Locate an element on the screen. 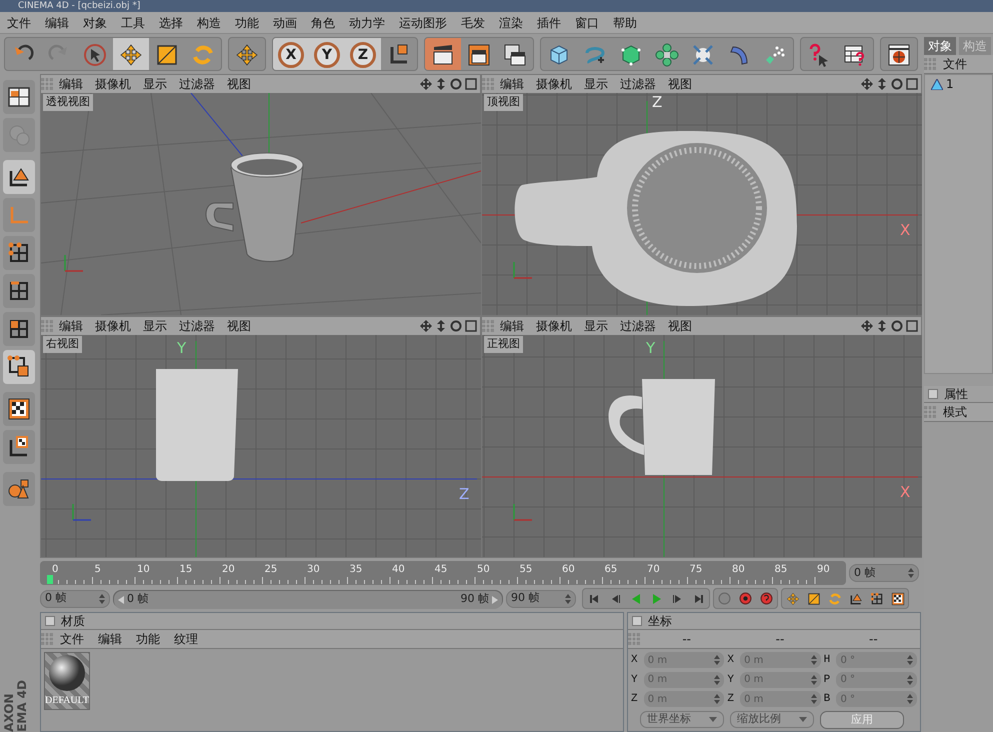 The height and width of the screenshot is (732, 993). caret-icon is located at coordinates (803, 719).